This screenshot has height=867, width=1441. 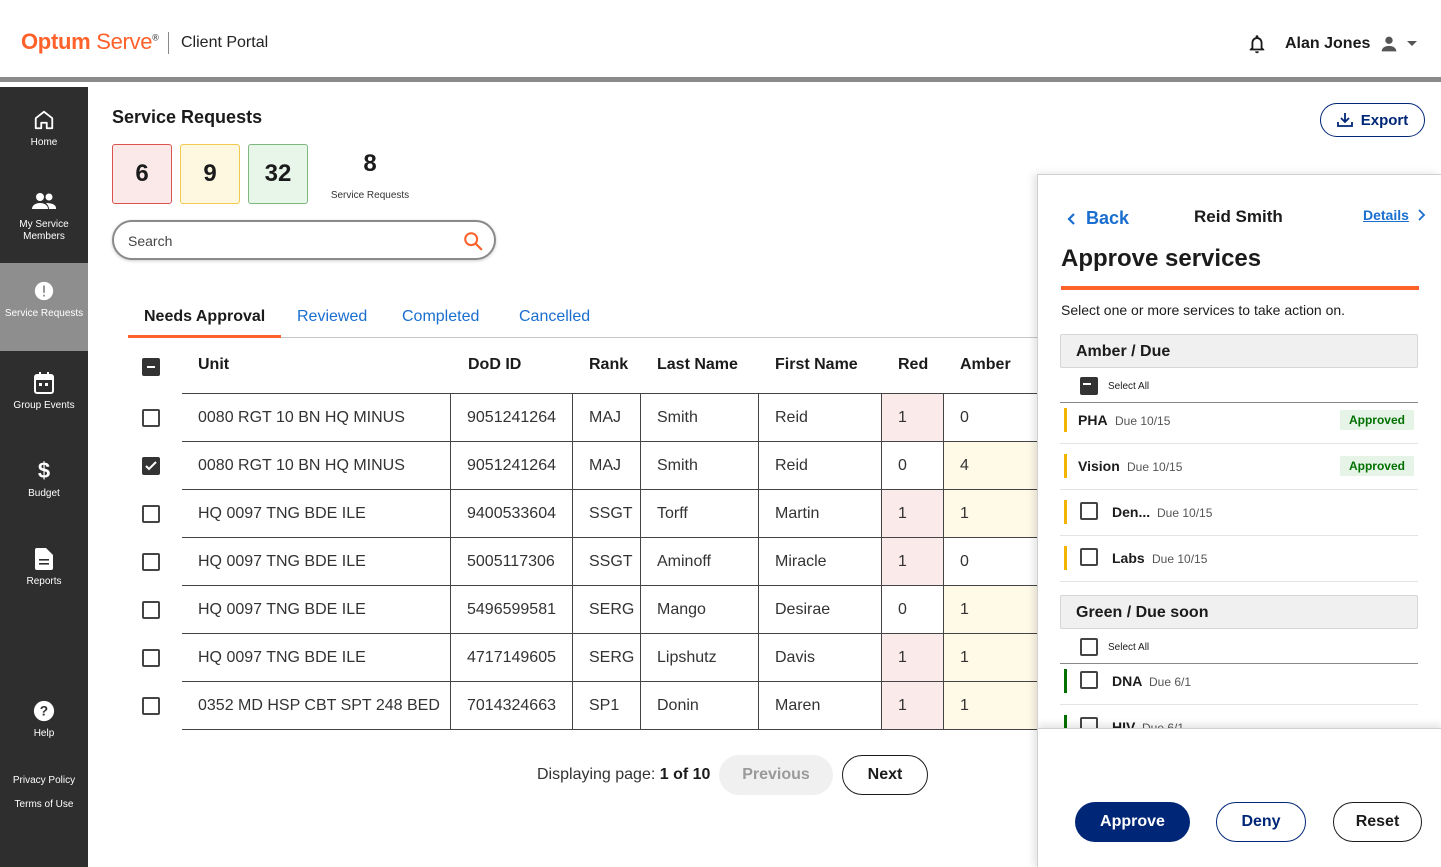 What do you see at coordinates (1240, 288) in the screenshot?
I see `panel-title-rule` at bounding box center [1240, 288].